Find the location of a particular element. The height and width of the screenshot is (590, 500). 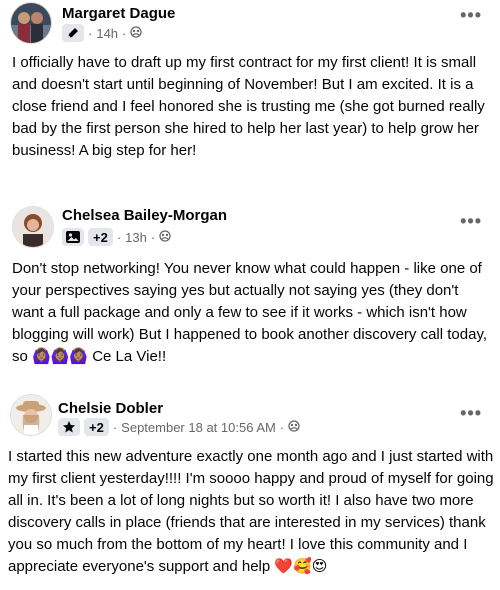

post-meta: +2 · 13h · is located at coordinates (116, 237).